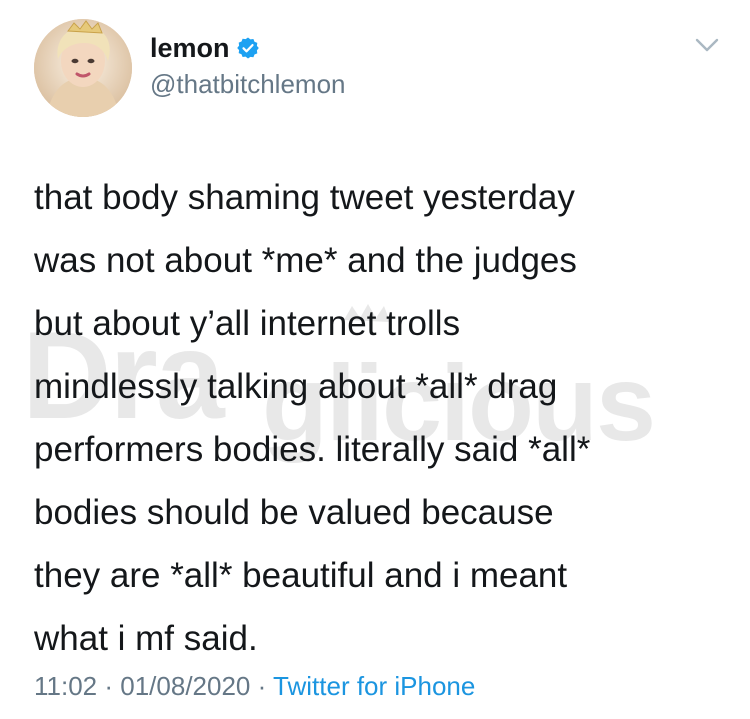 The image size is (750, 719). Describe the element at coordinates (304, 197) in the screenshot. I see `tweet-text-line: that body shaming tweet yesterday` at that location.